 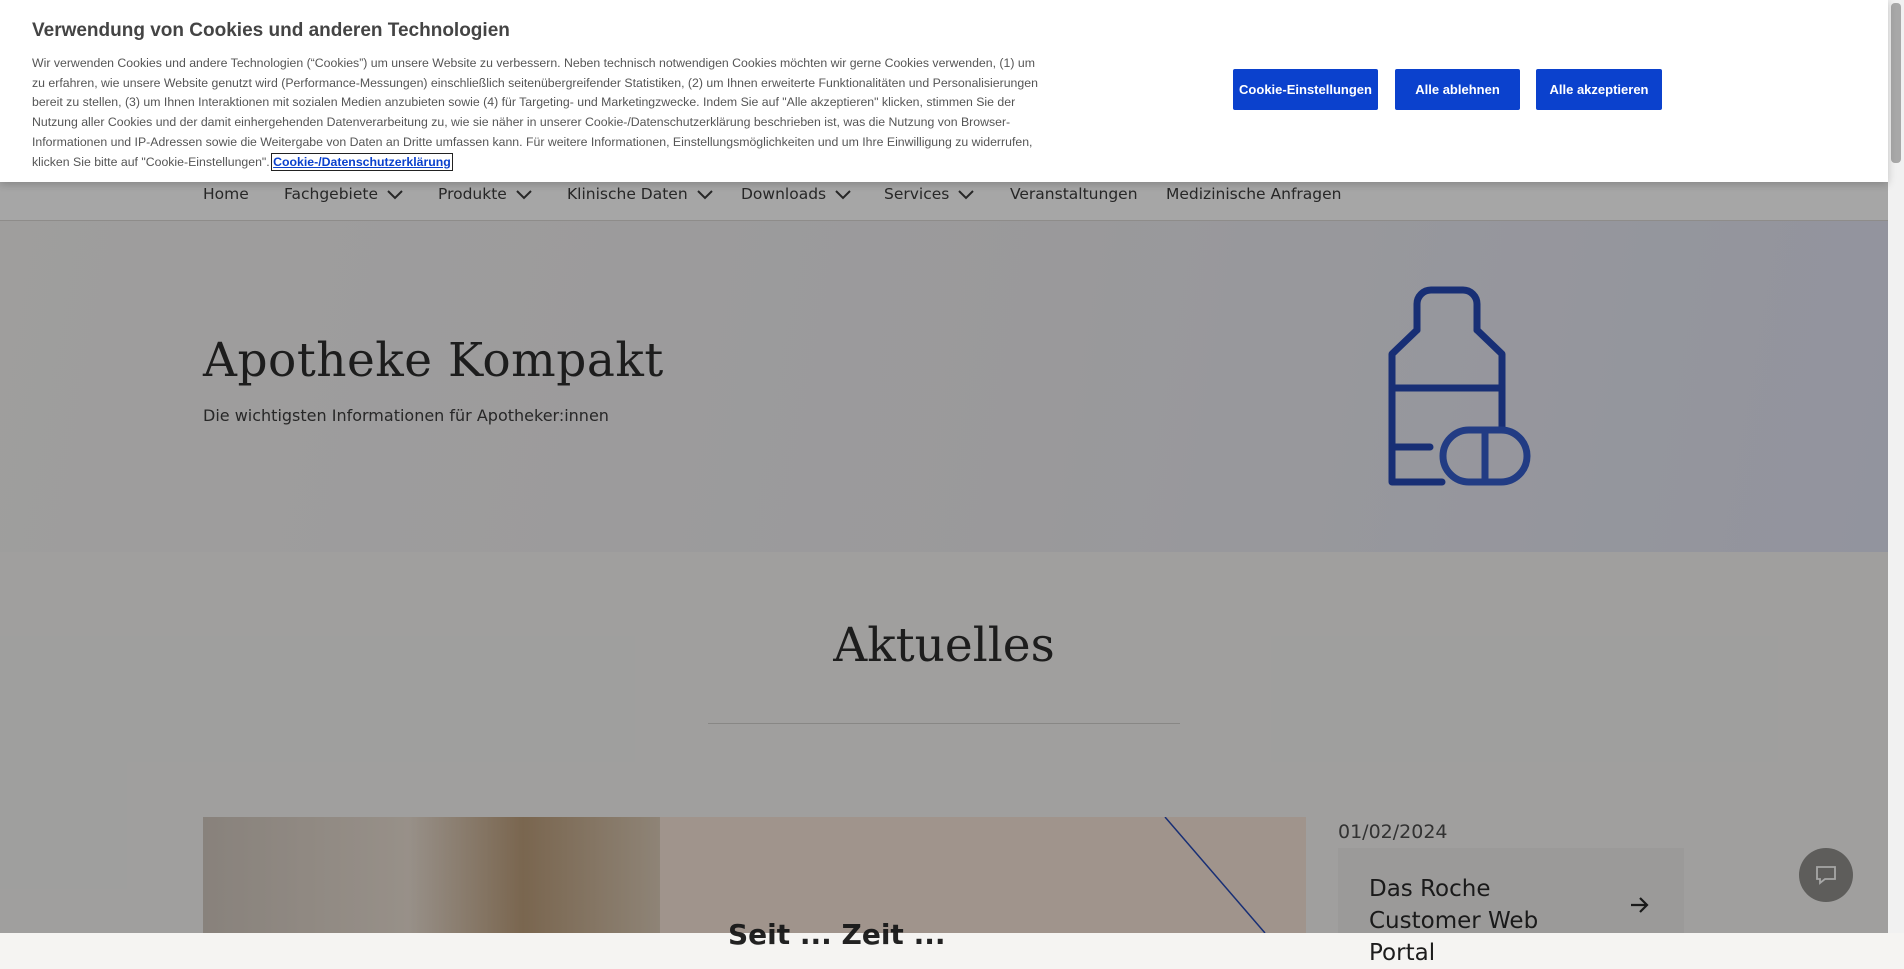 What do you see at coordinates (1599, 89) in the screenshot?
I see `accept-all-button: Alle akzeptieren` at bounding box center [1599, 89].